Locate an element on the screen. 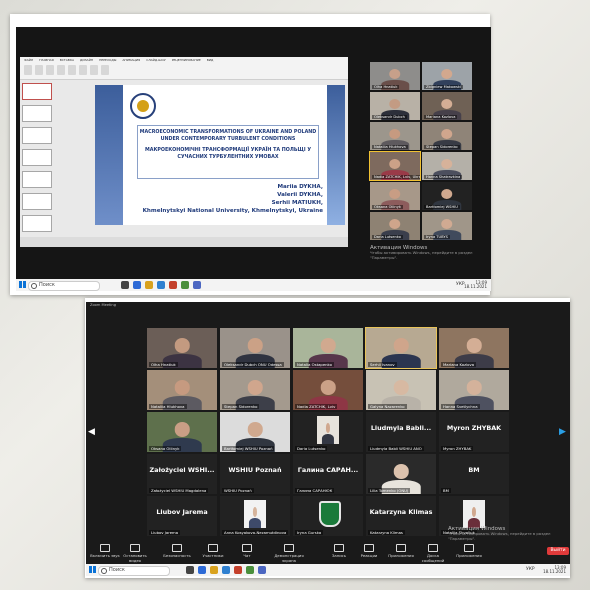 This screenshot has height=590, width=590. participant-tile: Galyna Nazarenko is located at coordinates (401, 390).